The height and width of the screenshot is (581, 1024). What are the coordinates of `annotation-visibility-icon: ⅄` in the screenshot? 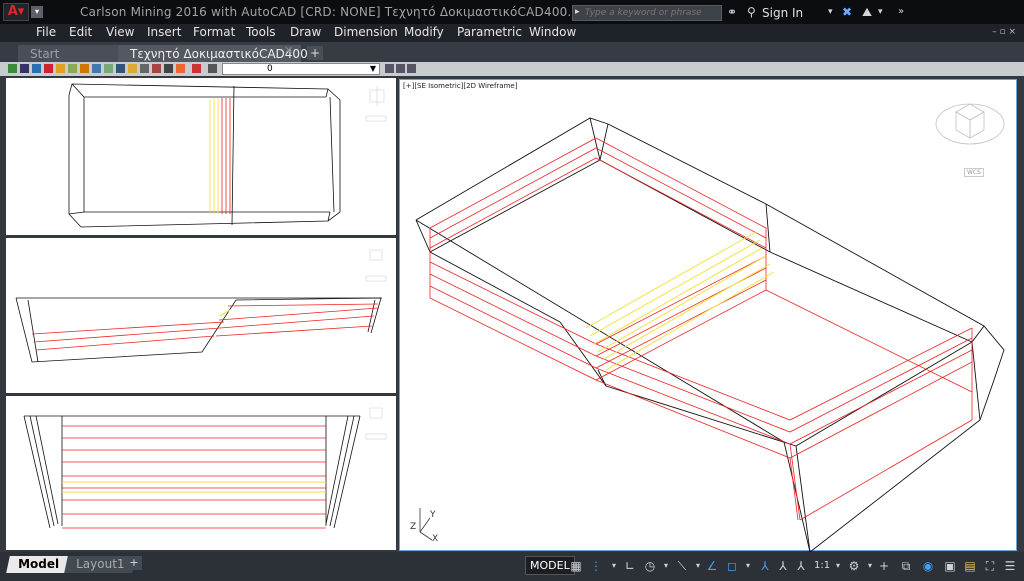 It's located at (765, 566).